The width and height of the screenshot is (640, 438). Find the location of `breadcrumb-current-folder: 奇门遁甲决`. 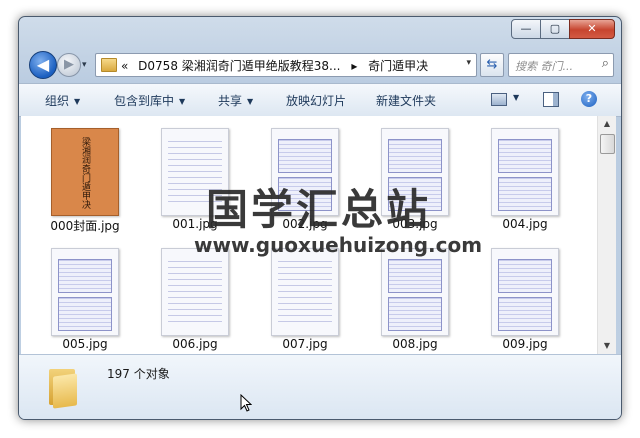

breadcrumb-current-folder: 奇门遁甲决 is located at coordinates (398, 66).